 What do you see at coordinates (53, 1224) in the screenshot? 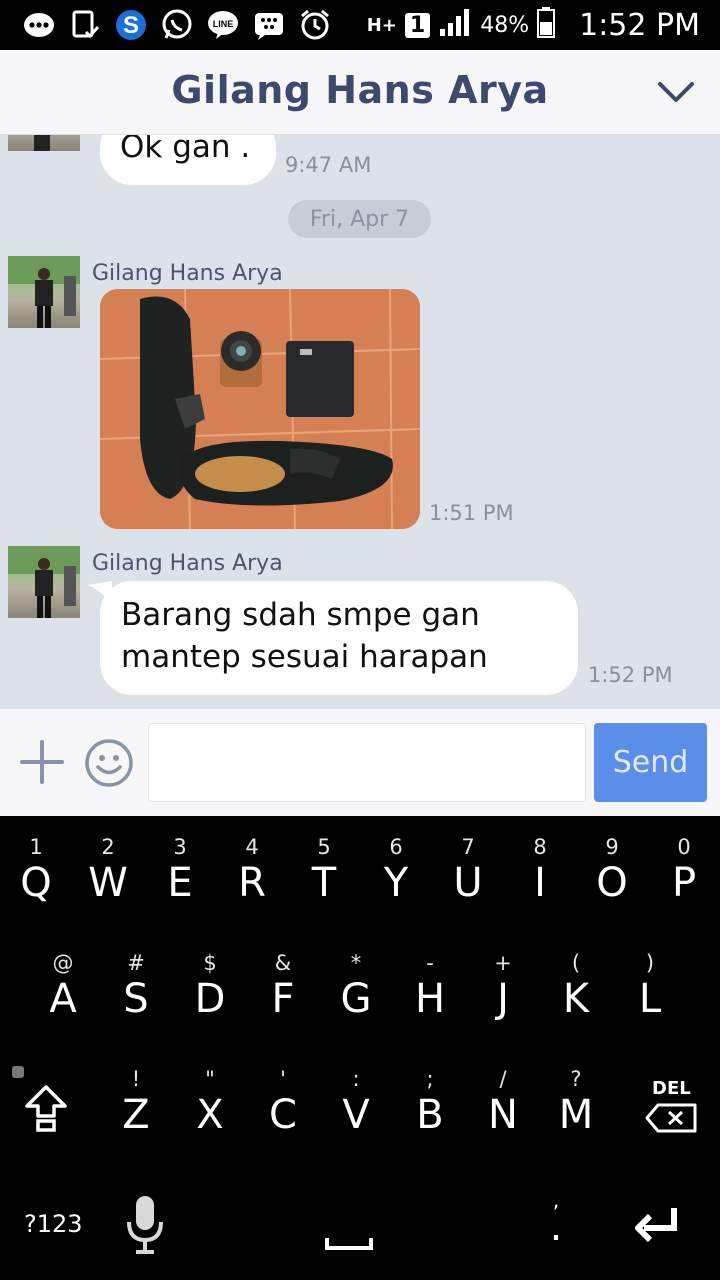
I see `symbols-mode-key: ?123` at bounding box center [53, 1224].